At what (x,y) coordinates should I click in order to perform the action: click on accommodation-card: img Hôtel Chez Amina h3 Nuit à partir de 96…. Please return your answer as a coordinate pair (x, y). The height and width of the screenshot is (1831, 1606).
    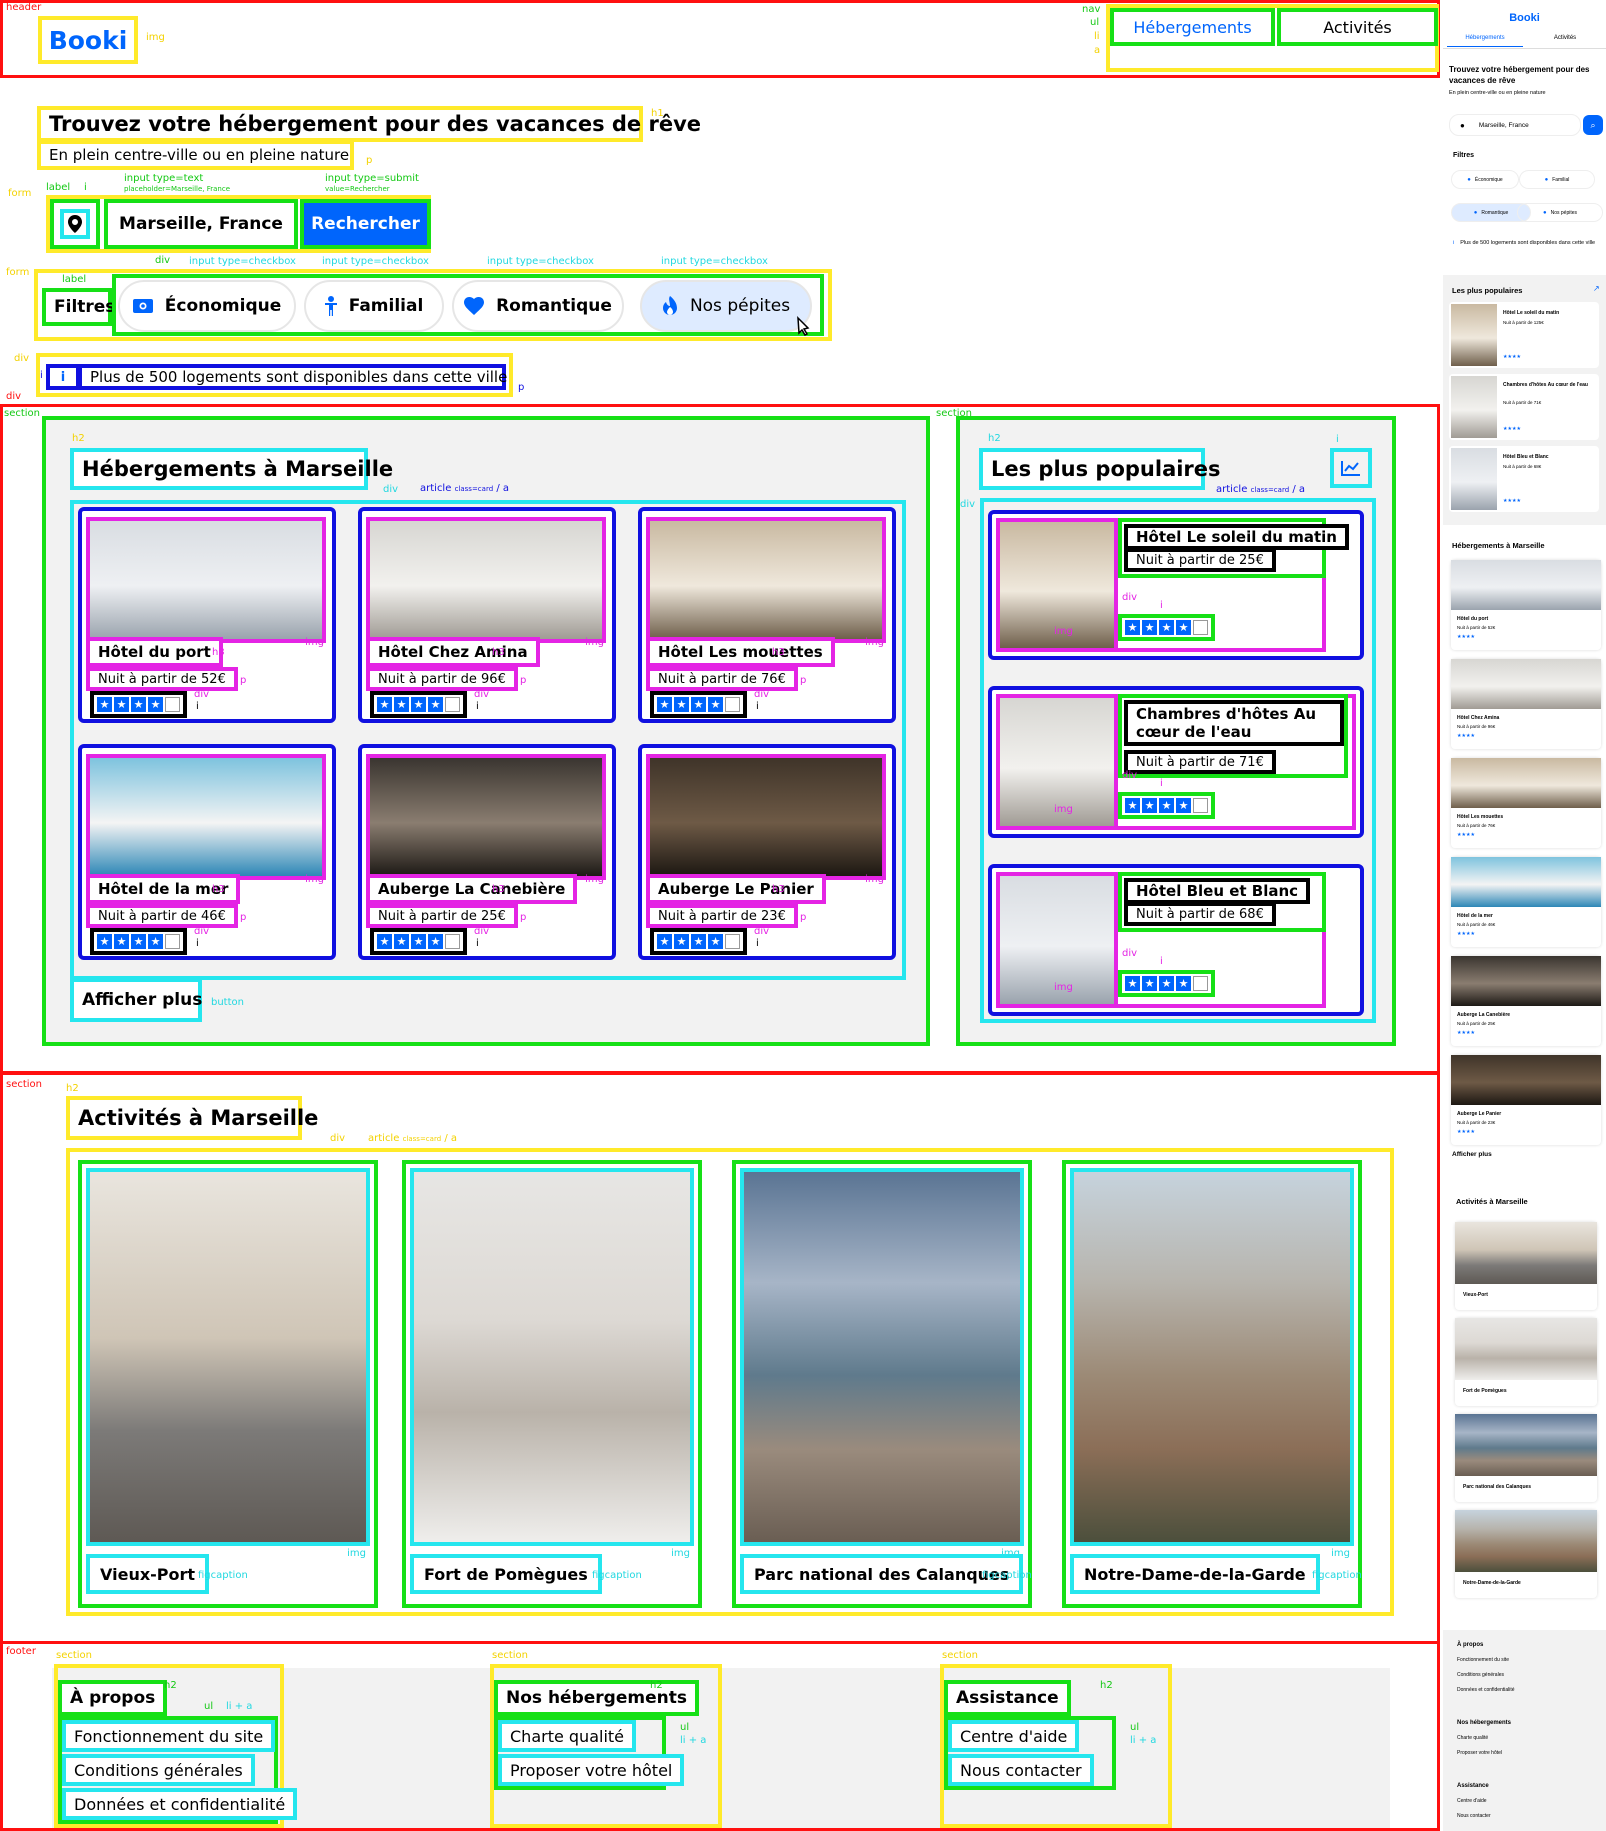
    Looking at the image, I should click on (487, 615).